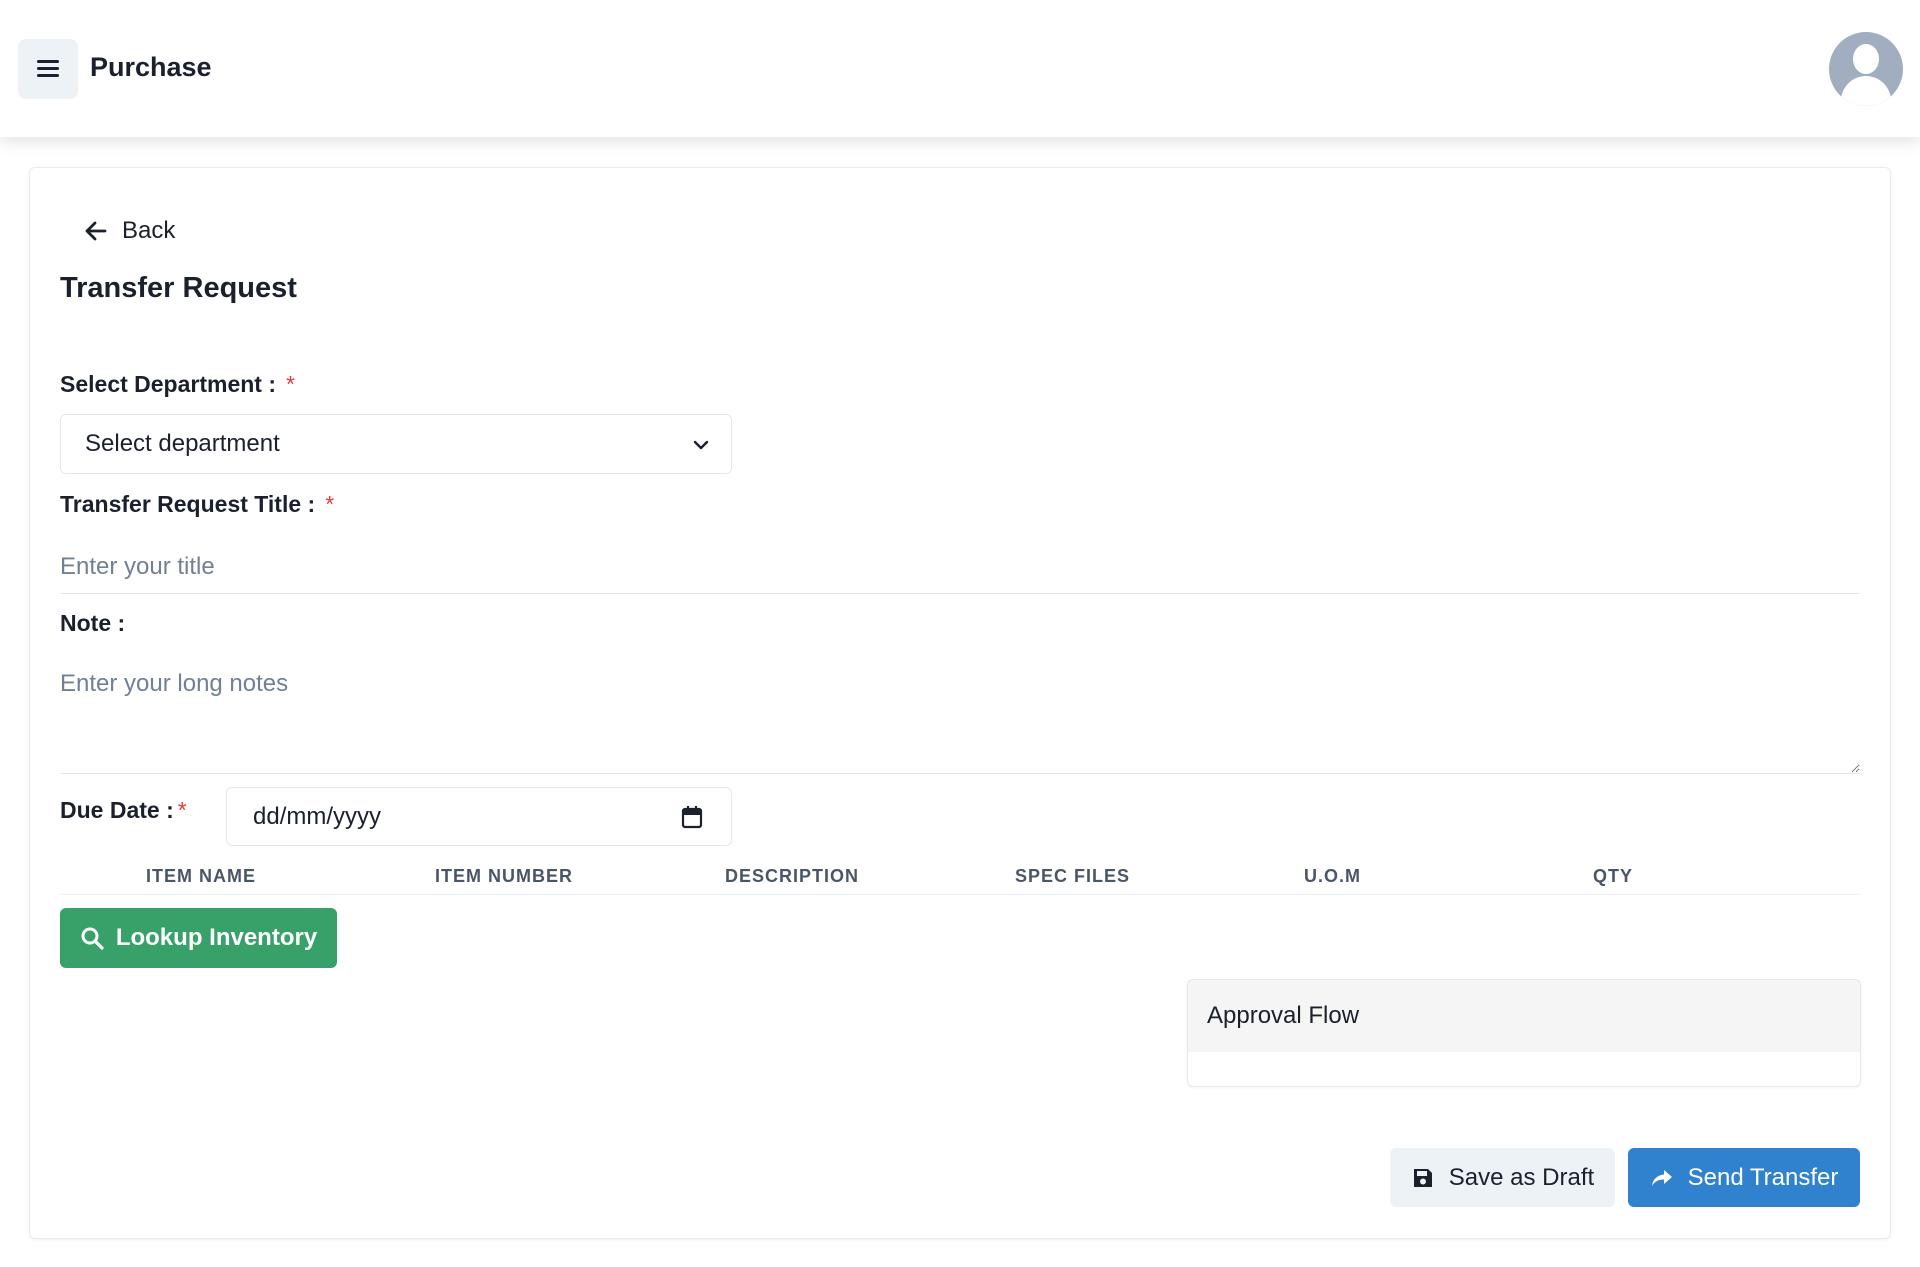 The height and width of the screenshot is (1267, 1920). I want to click on menu-button, so click(48, 69).